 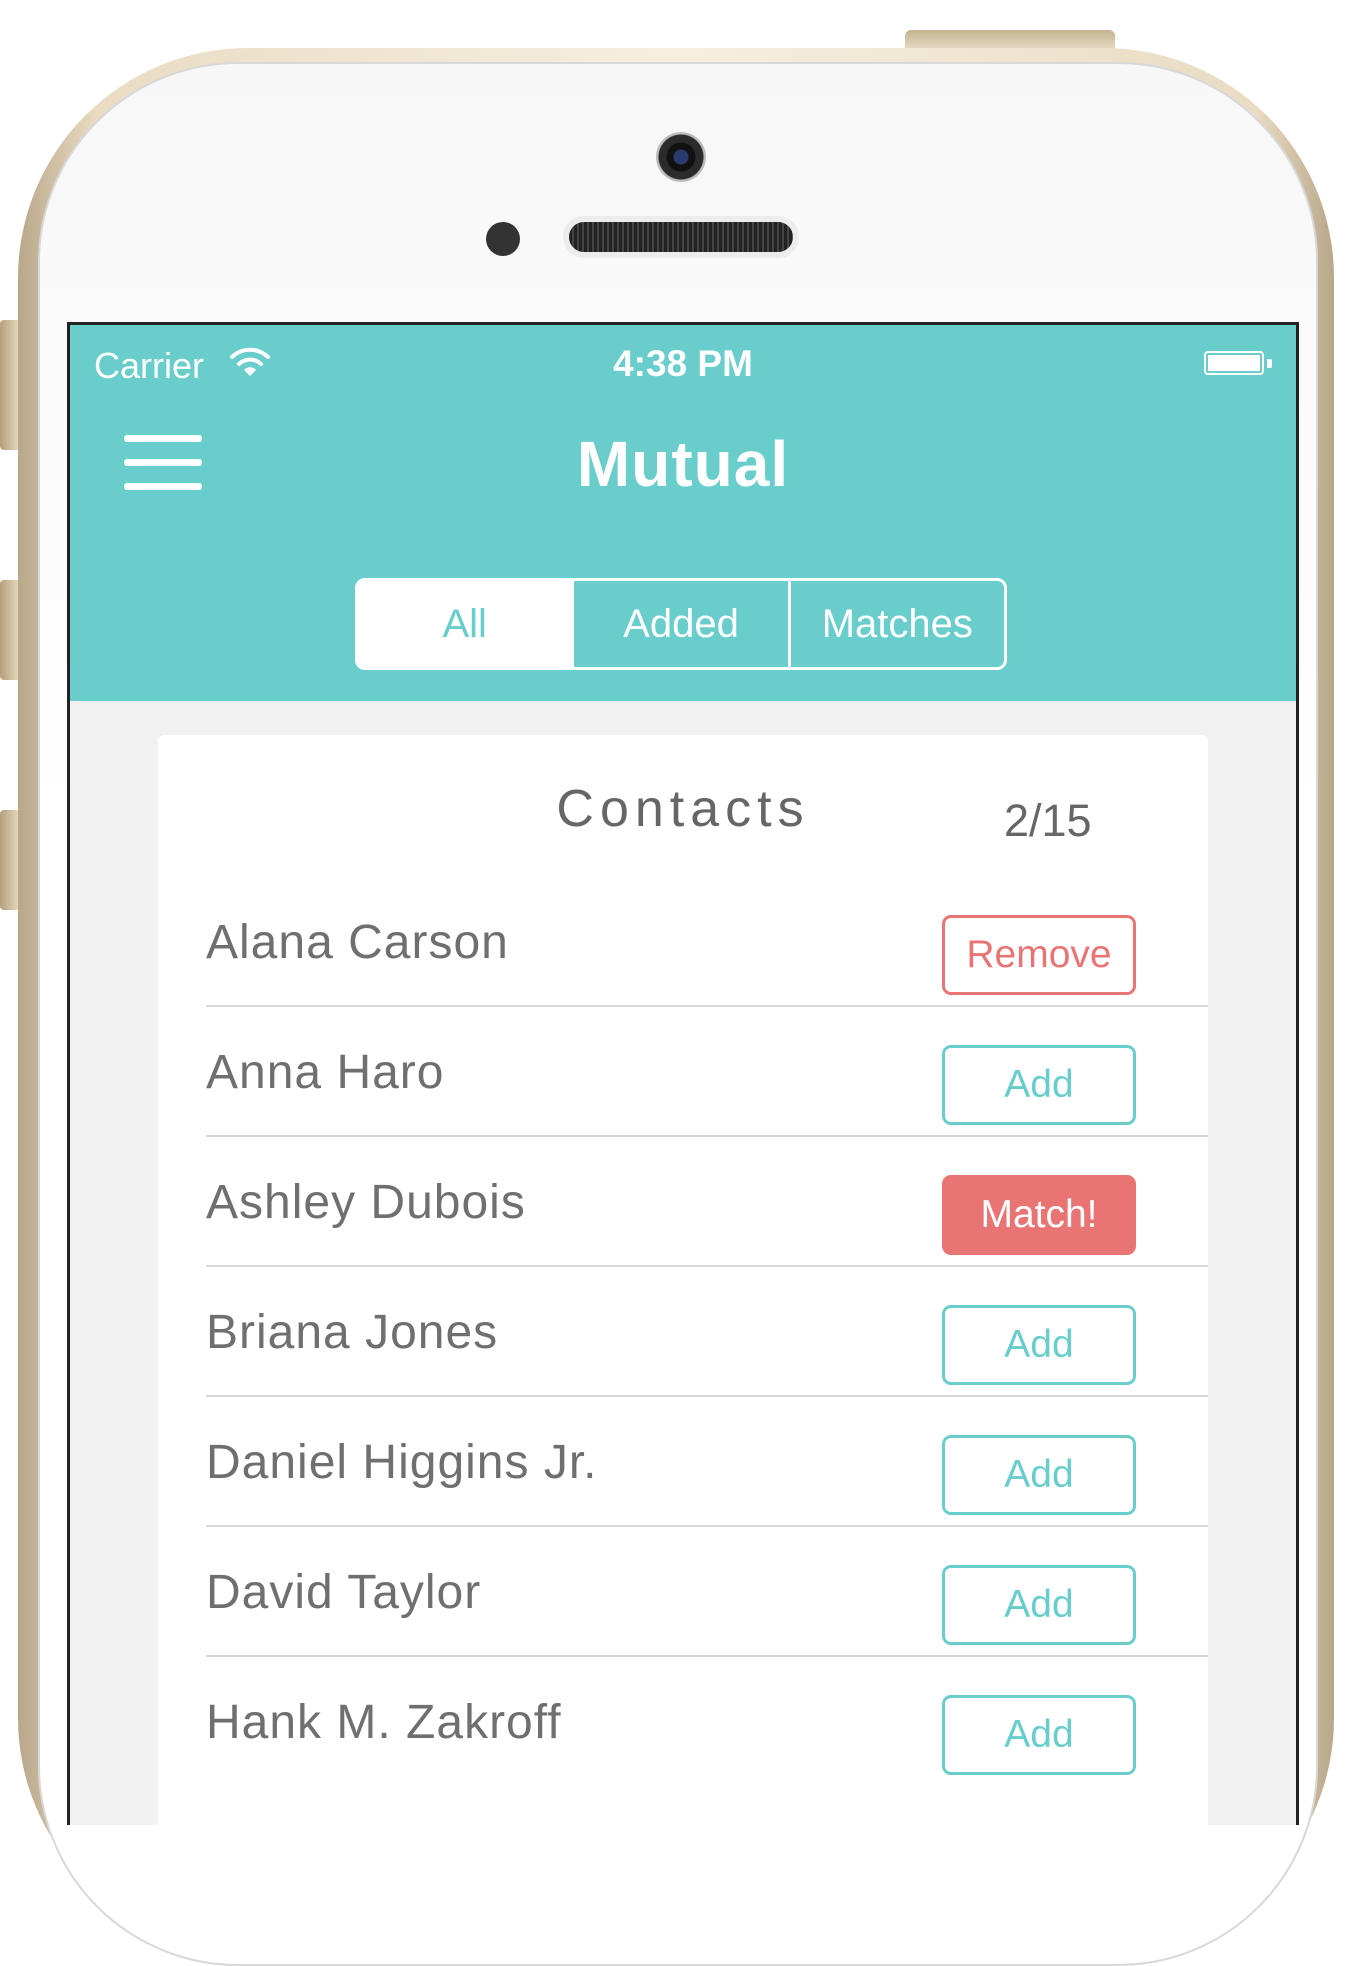 I want to click on contacts-count: 2/15, so click(x=1048, y=820).